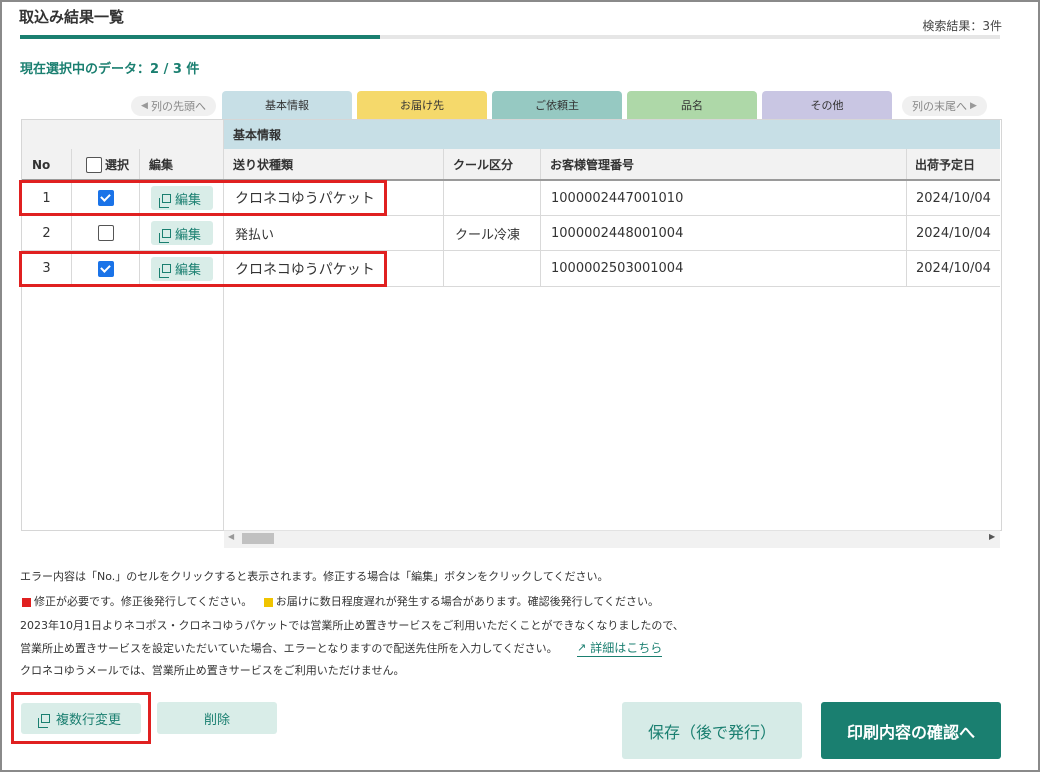  What do you see at coordinates (911, 730) in the screenshot?
I see `confirm-print-button: 印刷内容の確認へ` at bounding box center [911, 730].